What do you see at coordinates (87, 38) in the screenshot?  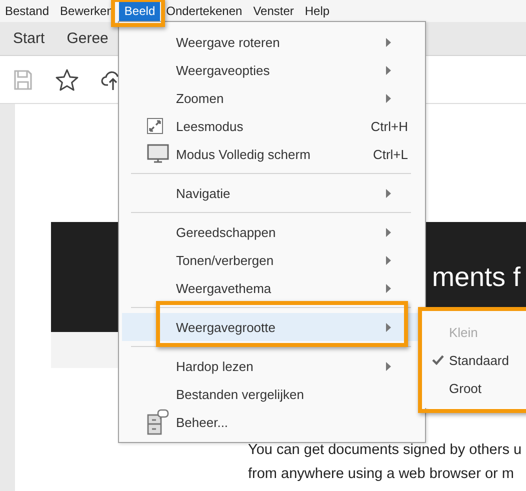 I see `tab: Geree` at bounding box center [87, 38].